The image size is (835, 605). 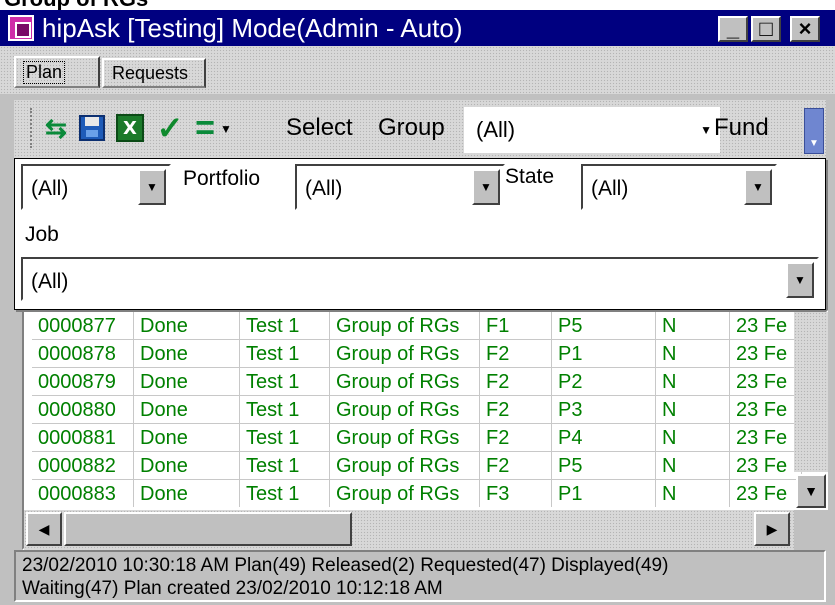 I want to click on group-select: (All) ▼, so click(x=592, y=130).